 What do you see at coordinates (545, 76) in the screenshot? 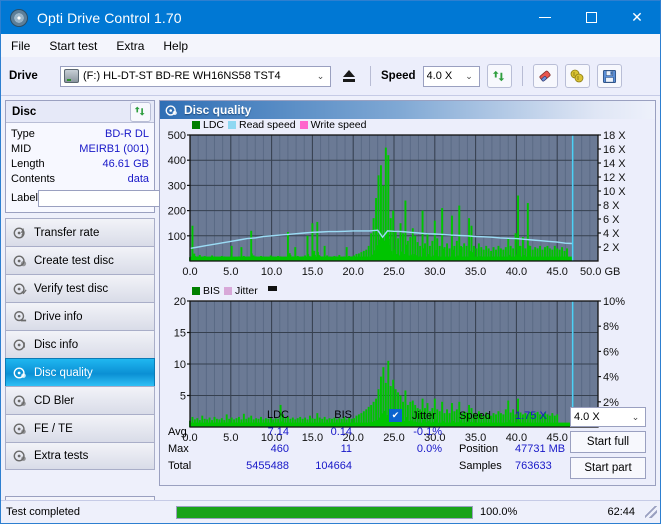
I see `erase-button` at bounding box center [545, 76].